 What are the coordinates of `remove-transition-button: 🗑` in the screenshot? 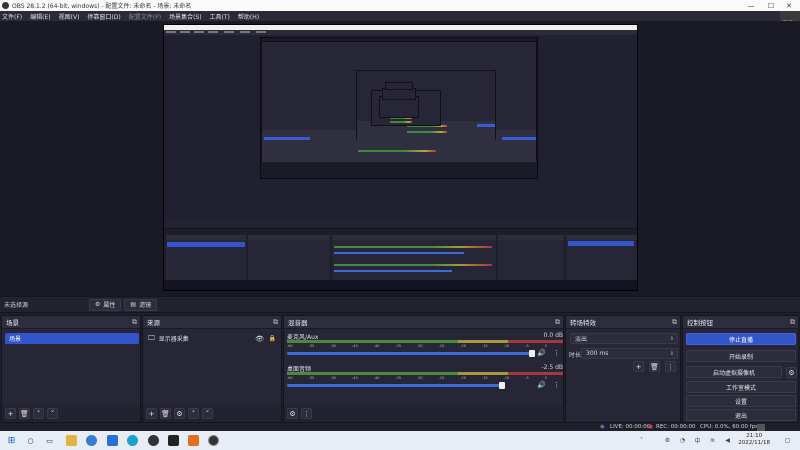 It's located at (654, 366).